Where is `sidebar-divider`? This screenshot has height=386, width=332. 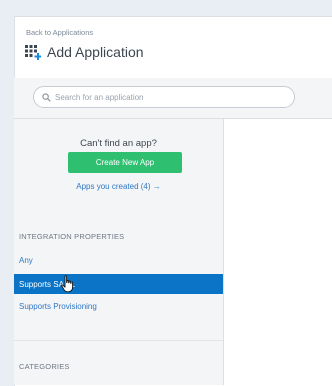 sidebar-divider is located at coordinates (118, 340).